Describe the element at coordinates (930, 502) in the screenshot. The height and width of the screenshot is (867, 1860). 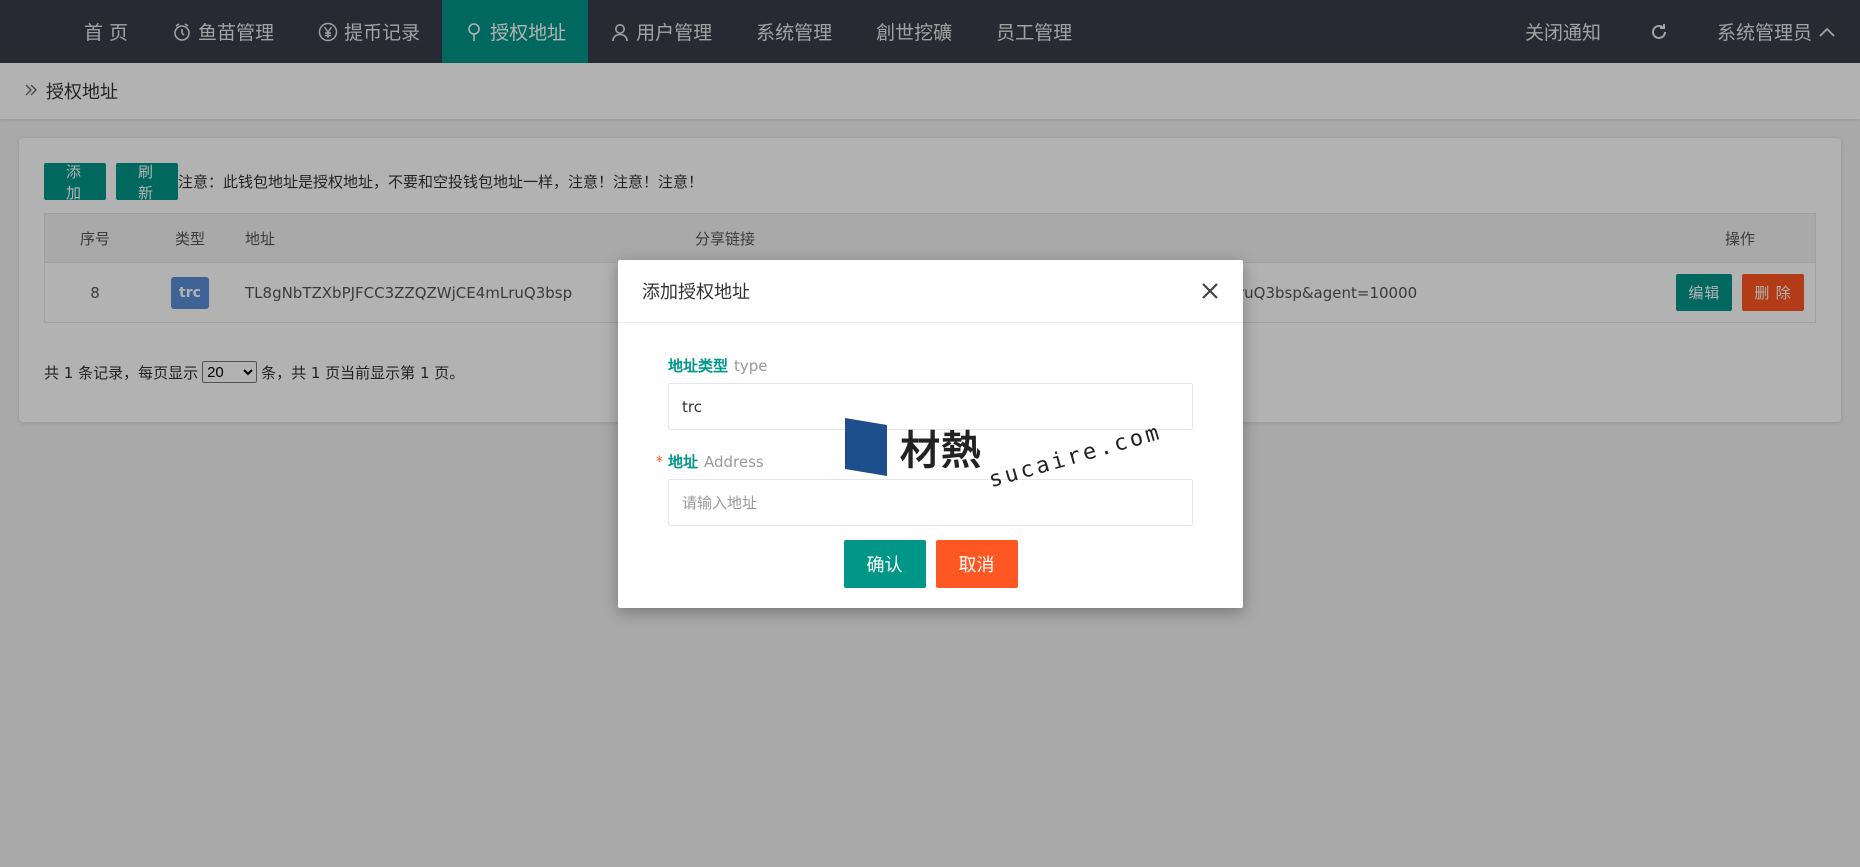
I see `address-input` at that location.